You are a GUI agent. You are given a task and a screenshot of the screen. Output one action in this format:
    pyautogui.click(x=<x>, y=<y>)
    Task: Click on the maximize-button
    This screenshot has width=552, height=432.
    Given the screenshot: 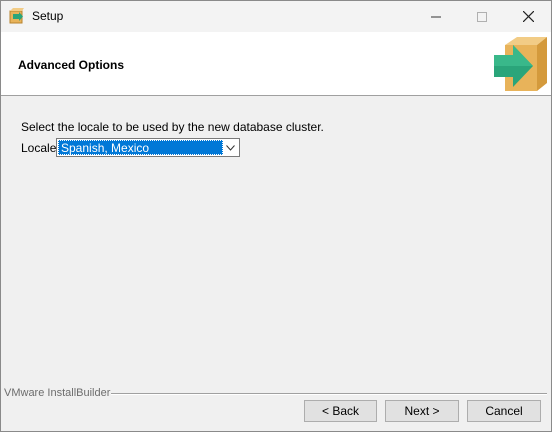 What is the action you would take?
    pyautogui.click(x=482, y=16)
    